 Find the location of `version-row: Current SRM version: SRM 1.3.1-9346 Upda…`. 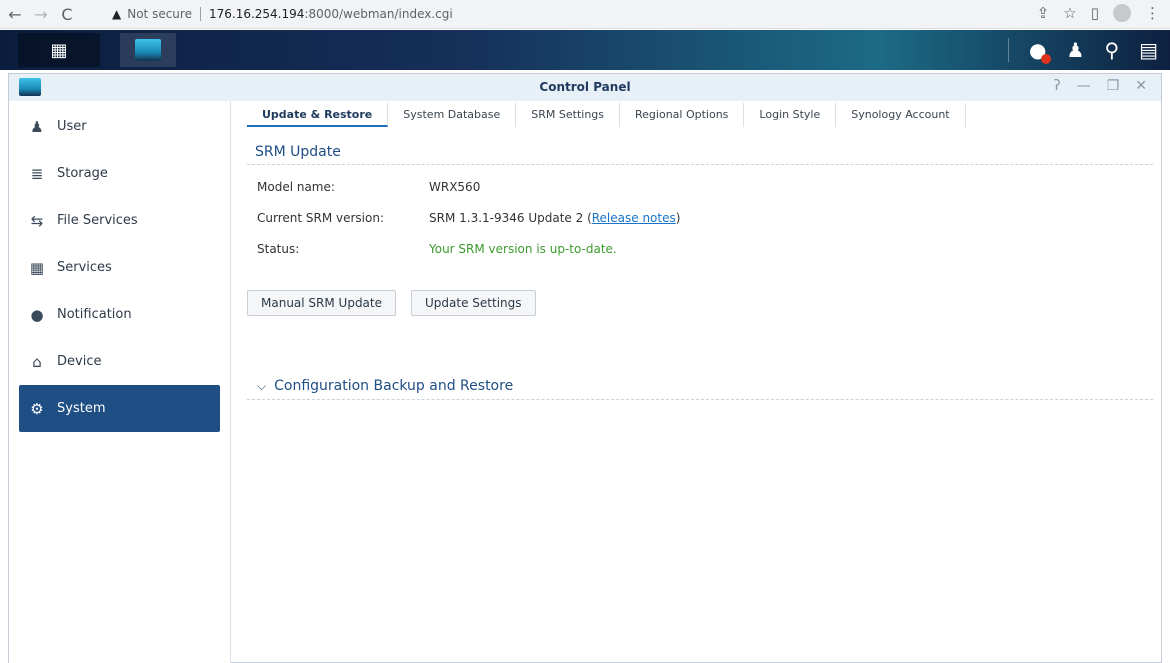

version-row: Current SRM version: SRM 1.3.1-9346 Upda… is located at coordinates (700, 217).